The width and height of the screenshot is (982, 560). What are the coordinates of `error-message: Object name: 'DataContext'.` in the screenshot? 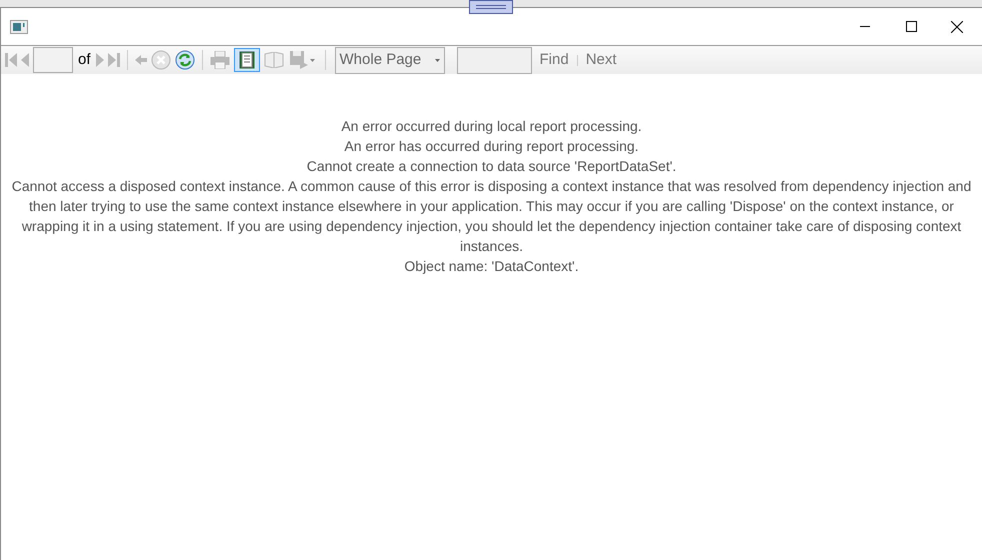 It's located at (491, 266).